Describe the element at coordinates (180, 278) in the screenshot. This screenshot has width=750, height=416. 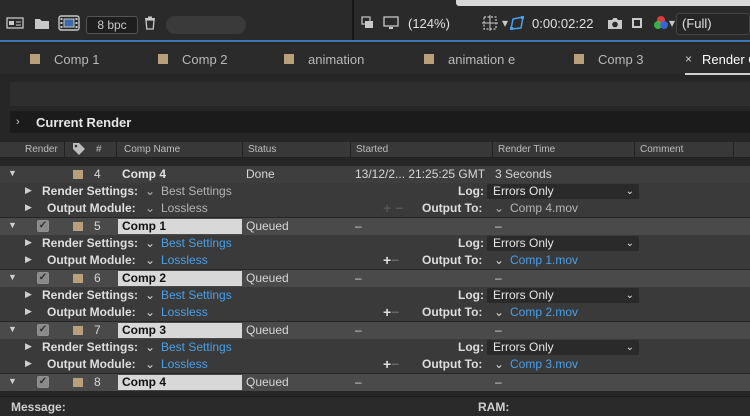
I see `comp-name: Comp 2` at that location.